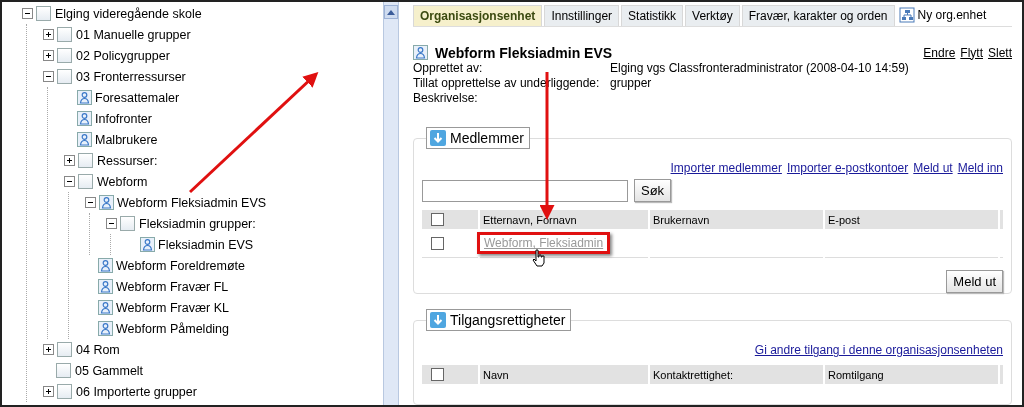 This screenshot has width=1024, height=407. Describe the element at coordinates (122, 181) in the screenshot. I see `tree-item: Webform` at that location.